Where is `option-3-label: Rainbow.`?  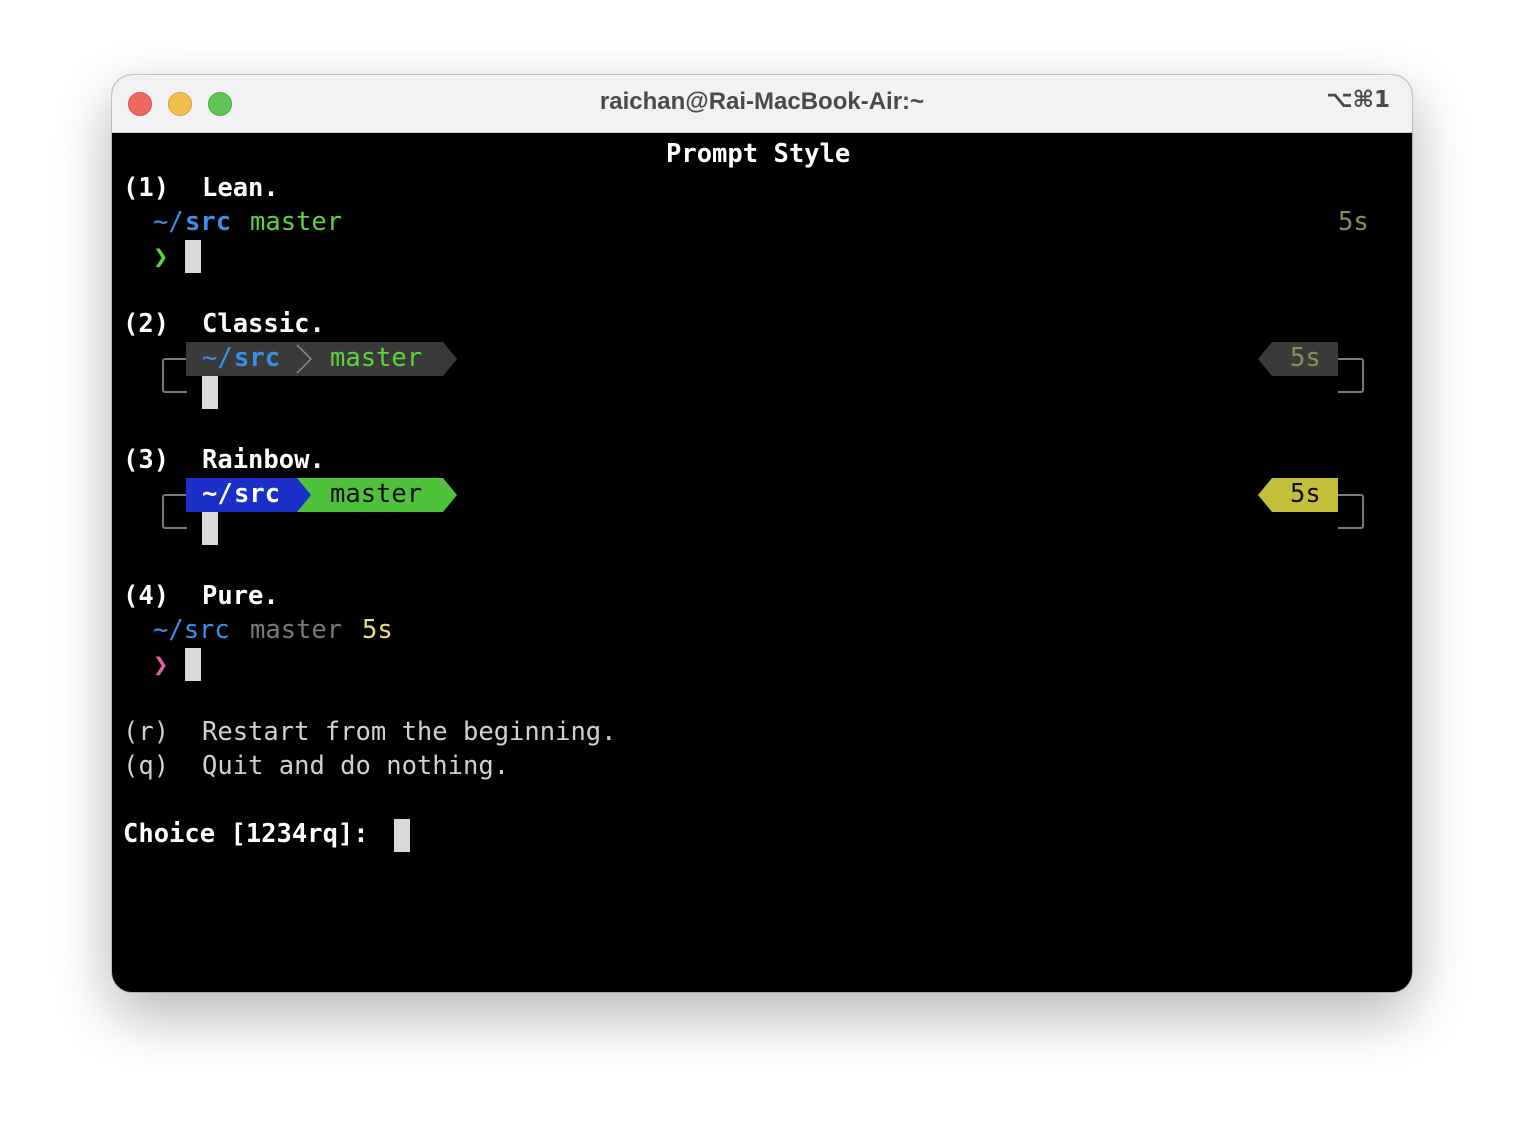
option-3-label: Rainbow. is located at coordinates (263, 460).